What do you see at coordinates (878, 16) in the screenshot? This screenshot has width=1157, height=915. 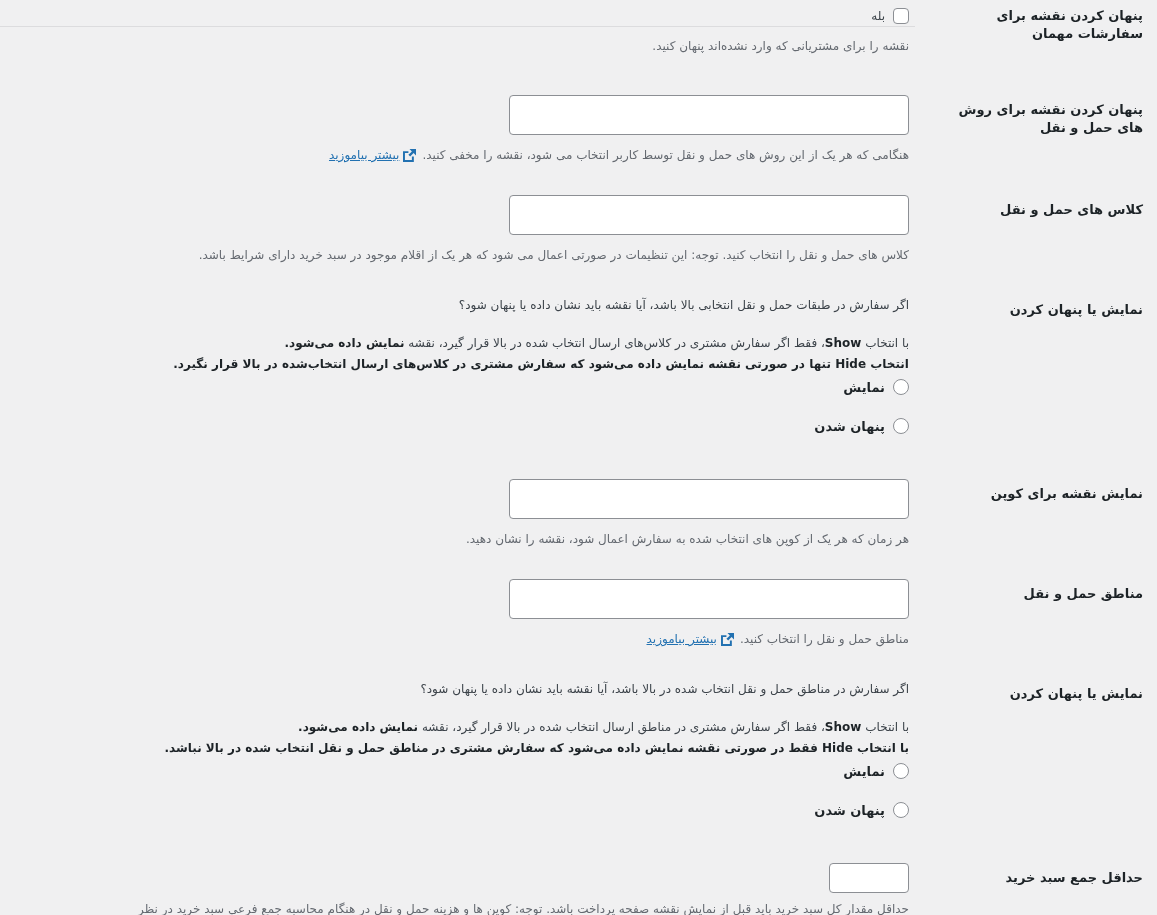 I see `checkbox-label: بله` at bounding box center [878, 16].